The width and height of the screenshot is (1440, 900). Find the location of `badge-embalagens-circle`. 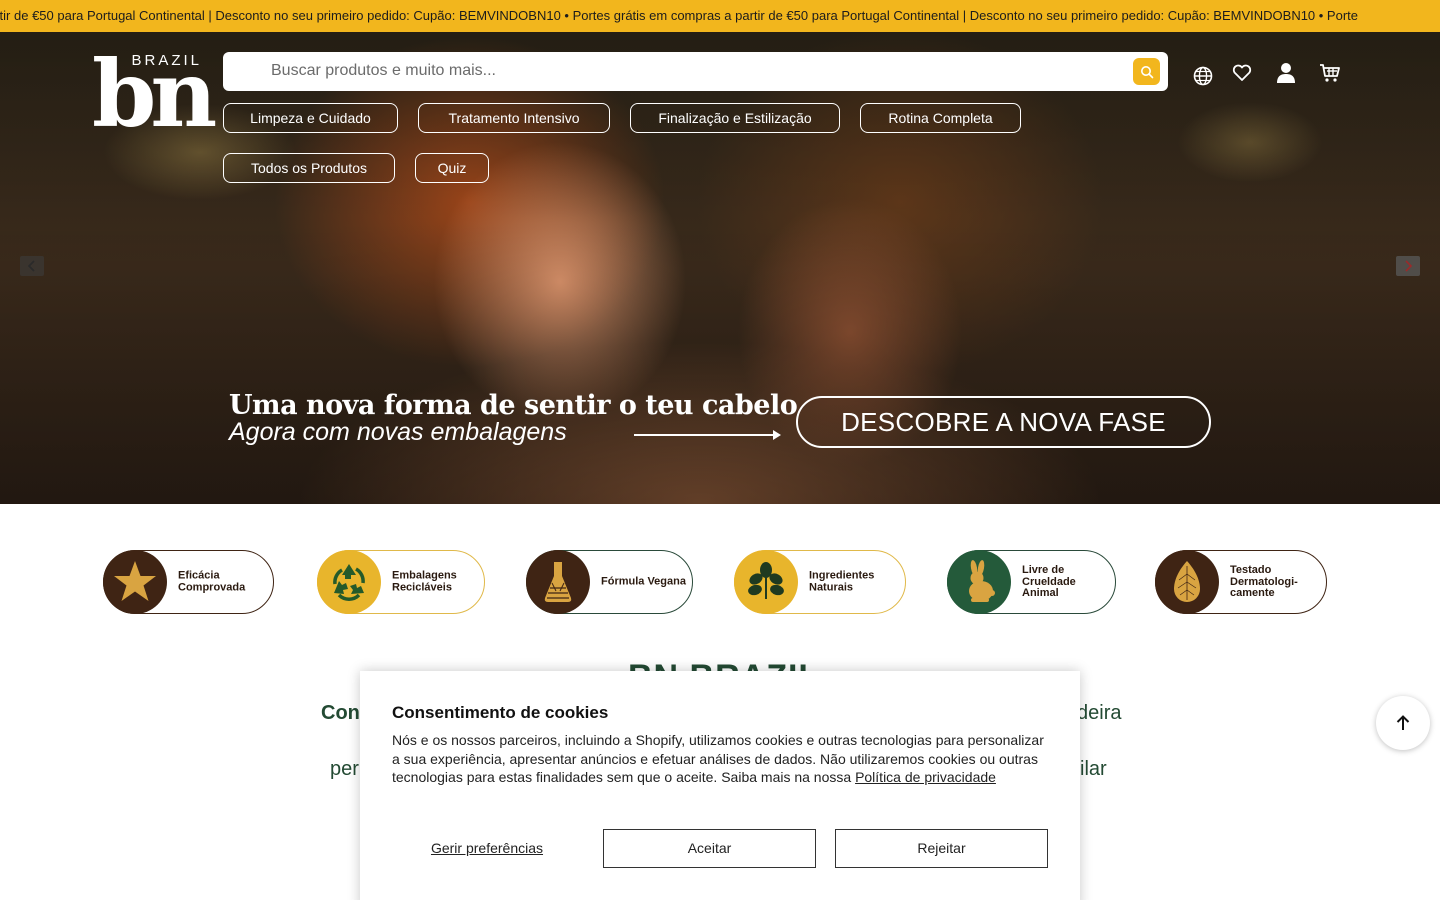

badge-embalagens-circle is located at coordinates (349, 582).